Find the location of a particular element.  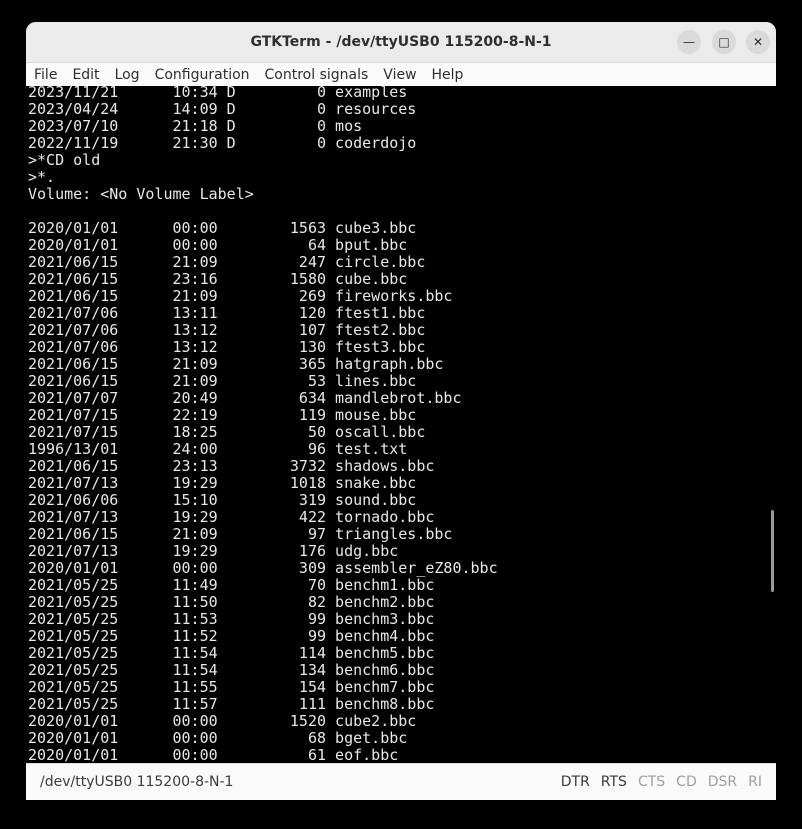

terminal-line: 2021/06/15 21:09 269 fireworks.bbc is located at coordinates (240, 296).